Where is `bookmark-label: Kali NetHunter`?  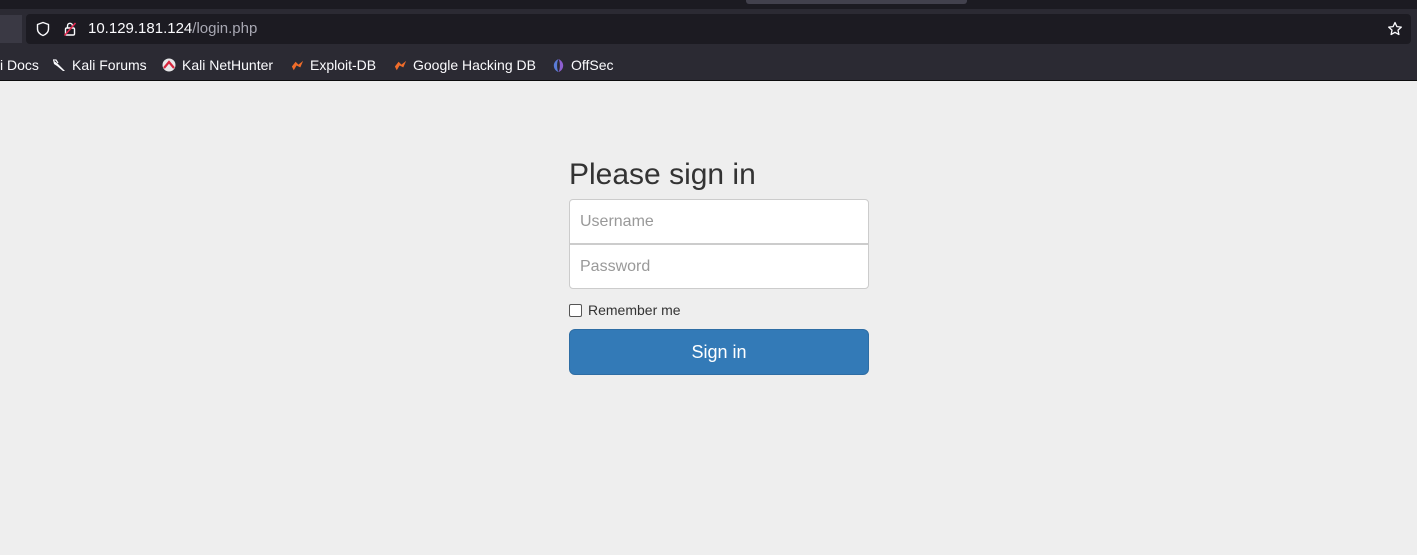 bookmark-label: Kali NetHunter is located at coordinates (228, 65).